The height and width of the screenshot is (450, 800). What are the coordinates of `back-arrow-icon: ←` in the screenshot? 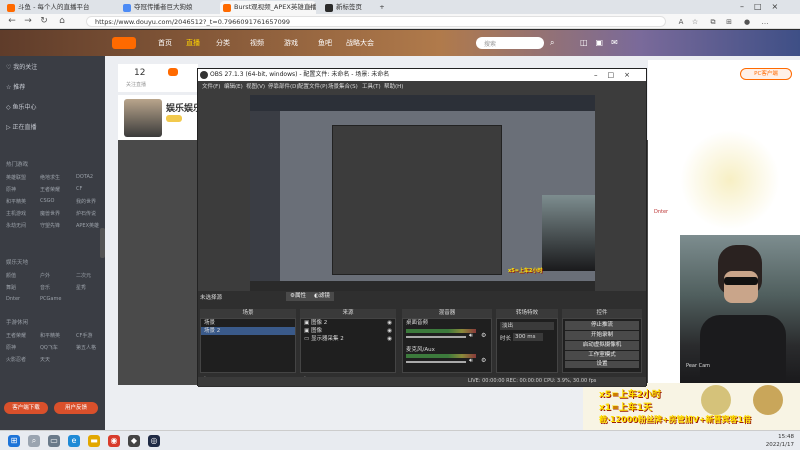 It's located at (12, 22).